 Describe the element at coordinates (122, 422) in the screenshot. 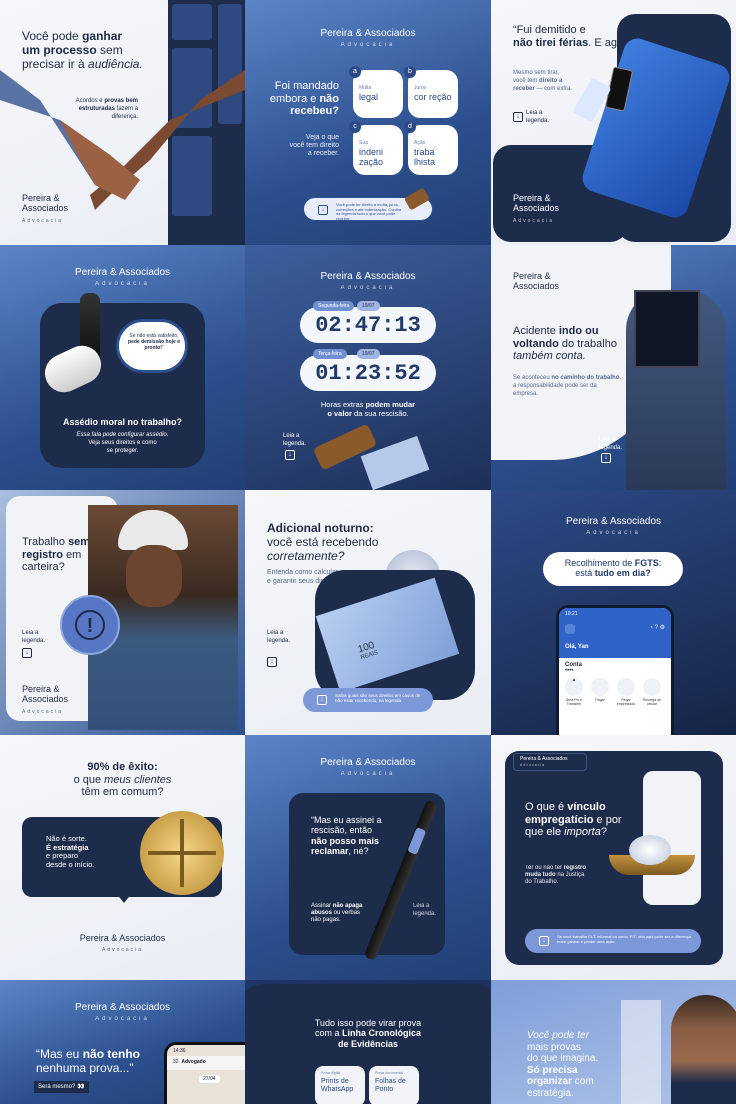

I see `headline: Assédio moral no trabalho?` at that location.